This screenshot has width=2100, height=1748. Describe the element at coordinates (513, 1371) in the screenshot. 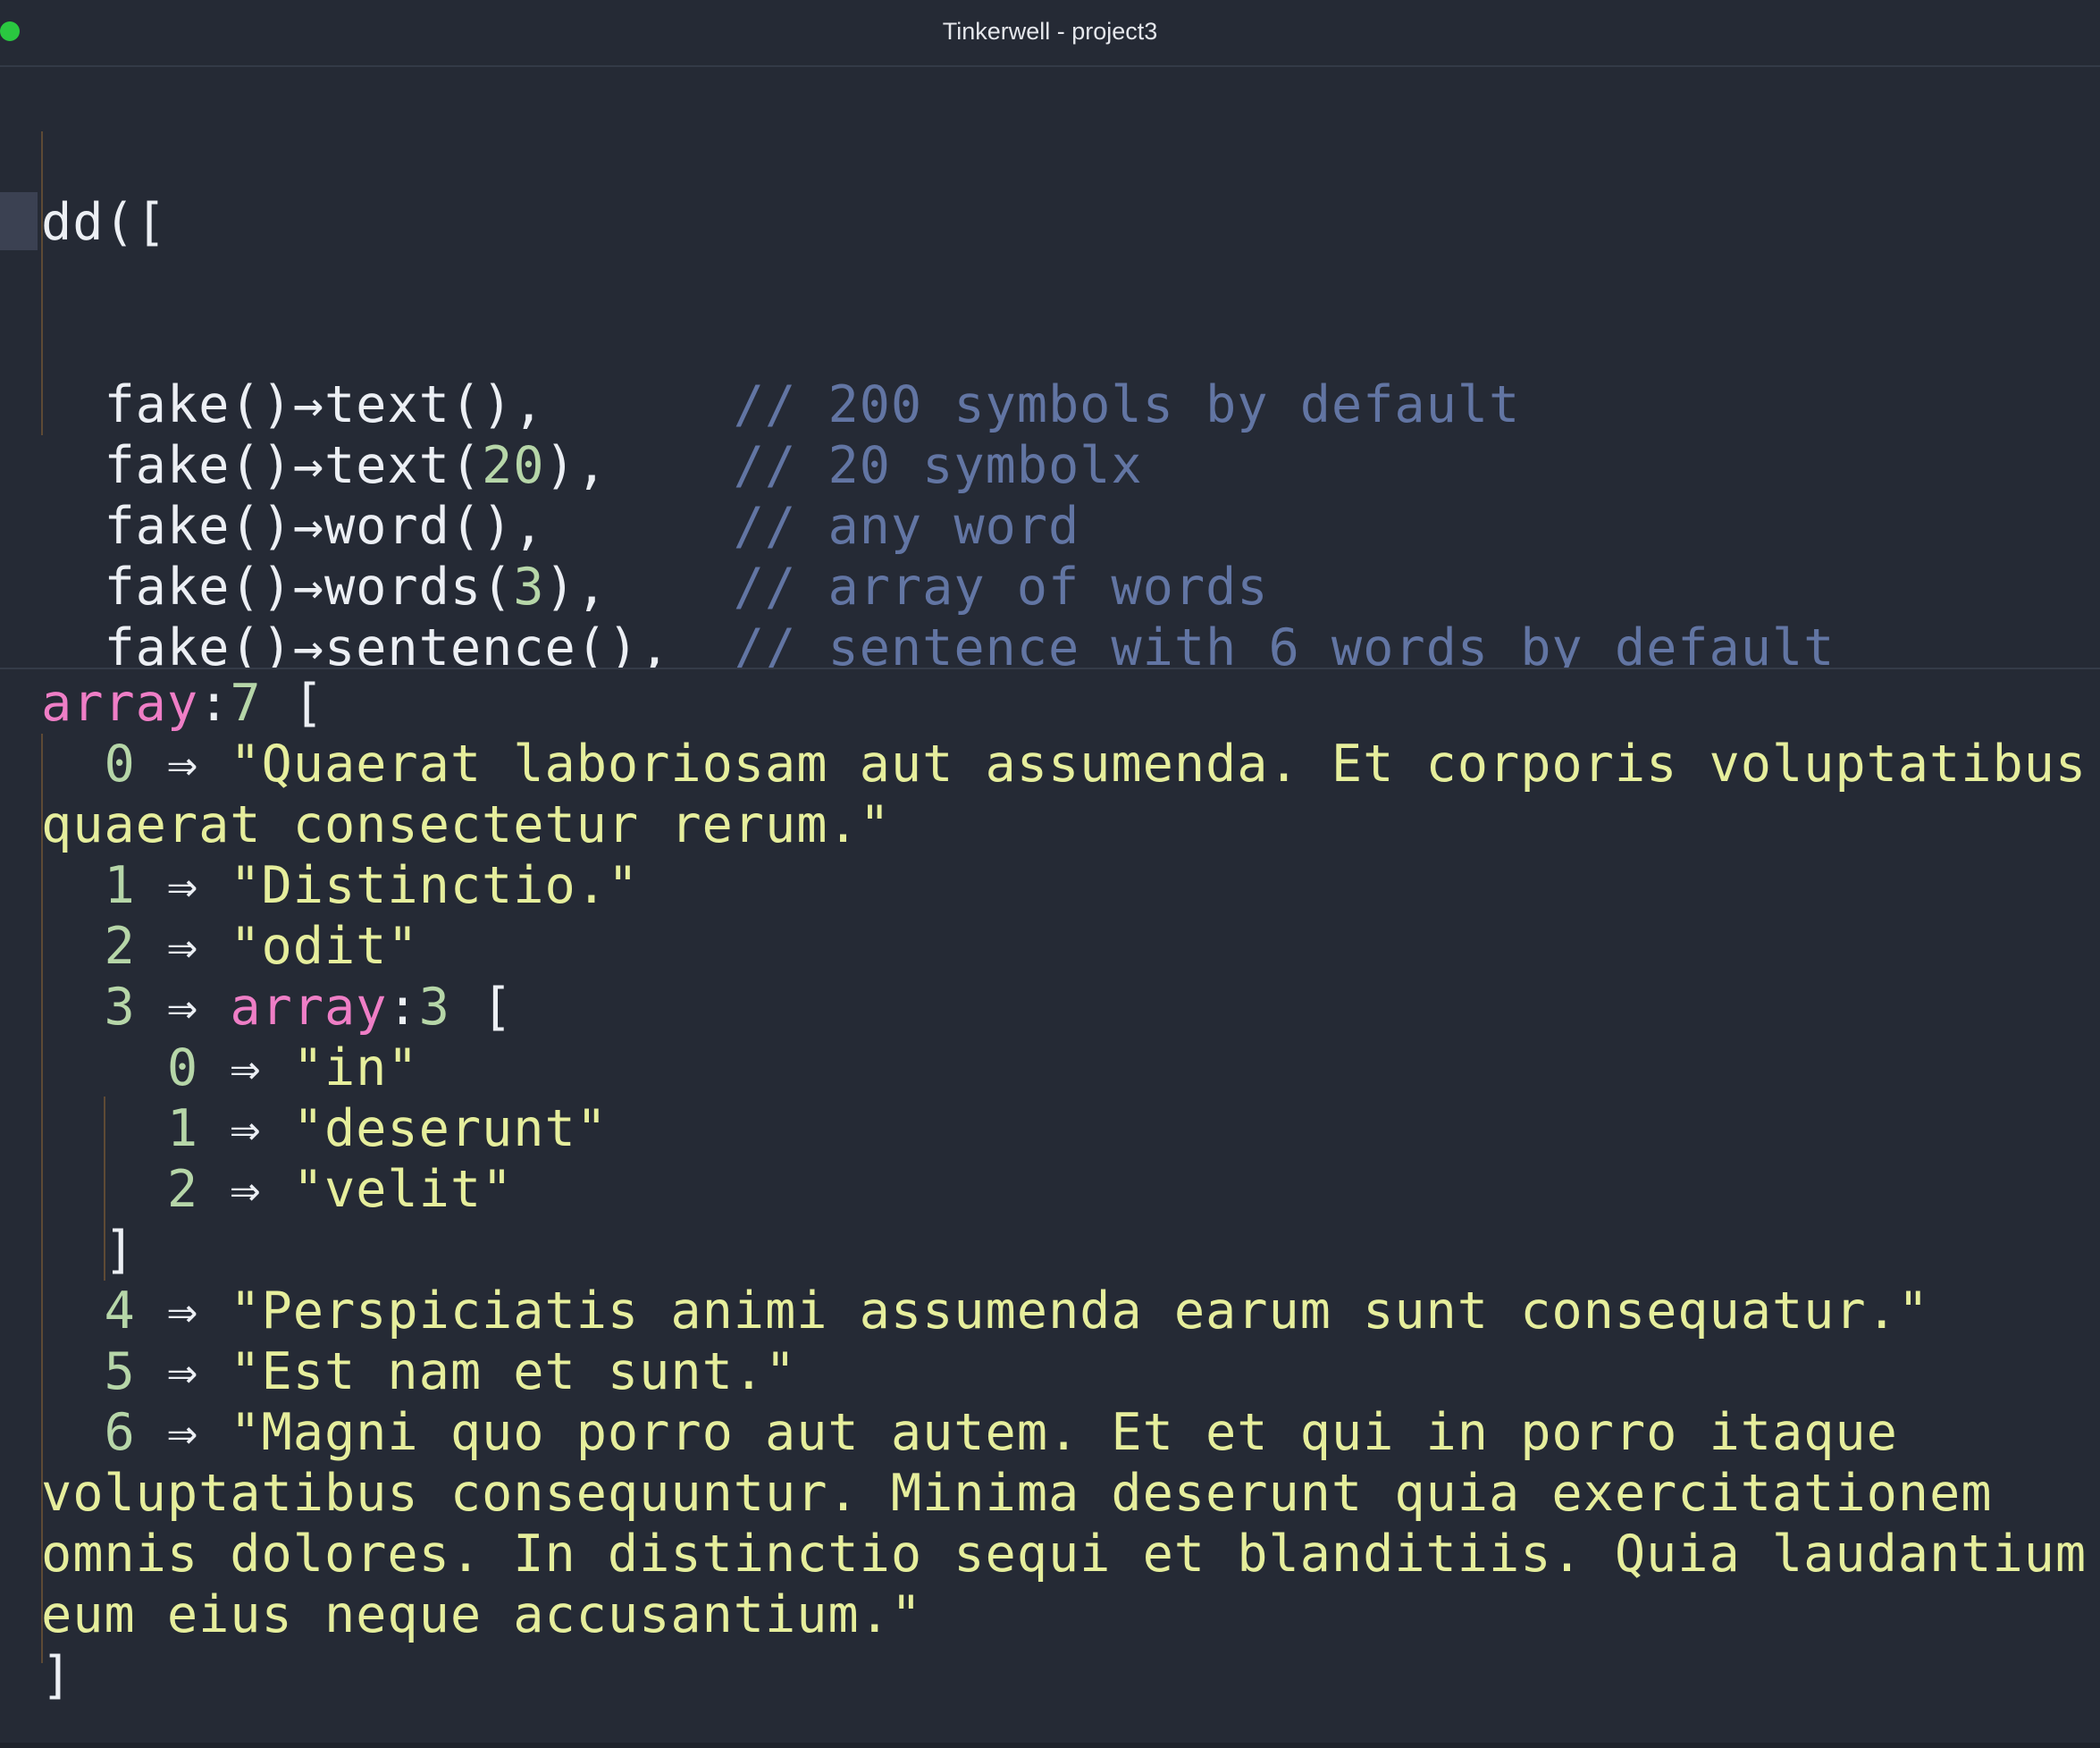

I see `string-value: "Est nam et sunt."` at that location.